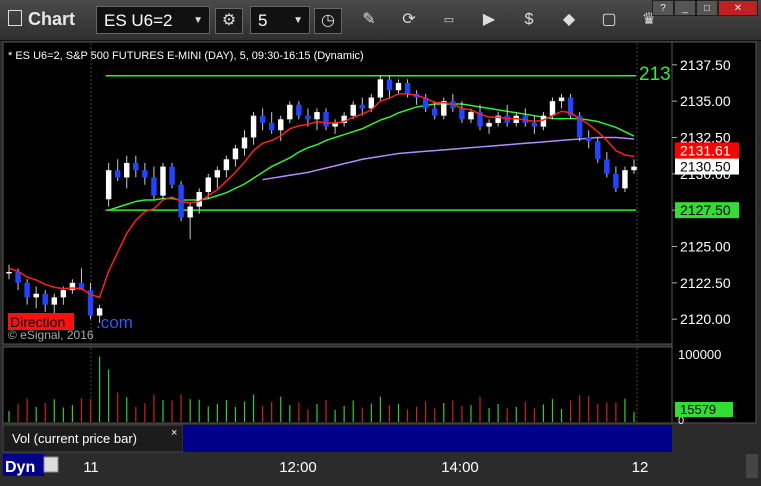 The height and width of the screenshot is (486, 761). Describe the element at coordinates (229, 21) in the screenshot. I see `link-settings-icon: ⚙` at that location.